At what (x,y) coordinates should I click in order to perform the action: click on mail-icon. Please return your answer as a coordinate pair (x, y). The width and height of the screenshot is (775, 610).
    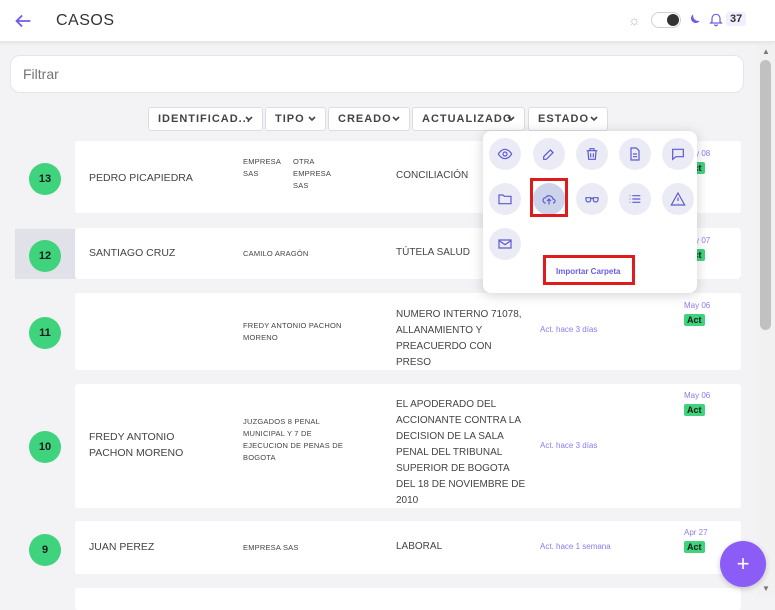
    Looking at the image, I should click on (505, 244).